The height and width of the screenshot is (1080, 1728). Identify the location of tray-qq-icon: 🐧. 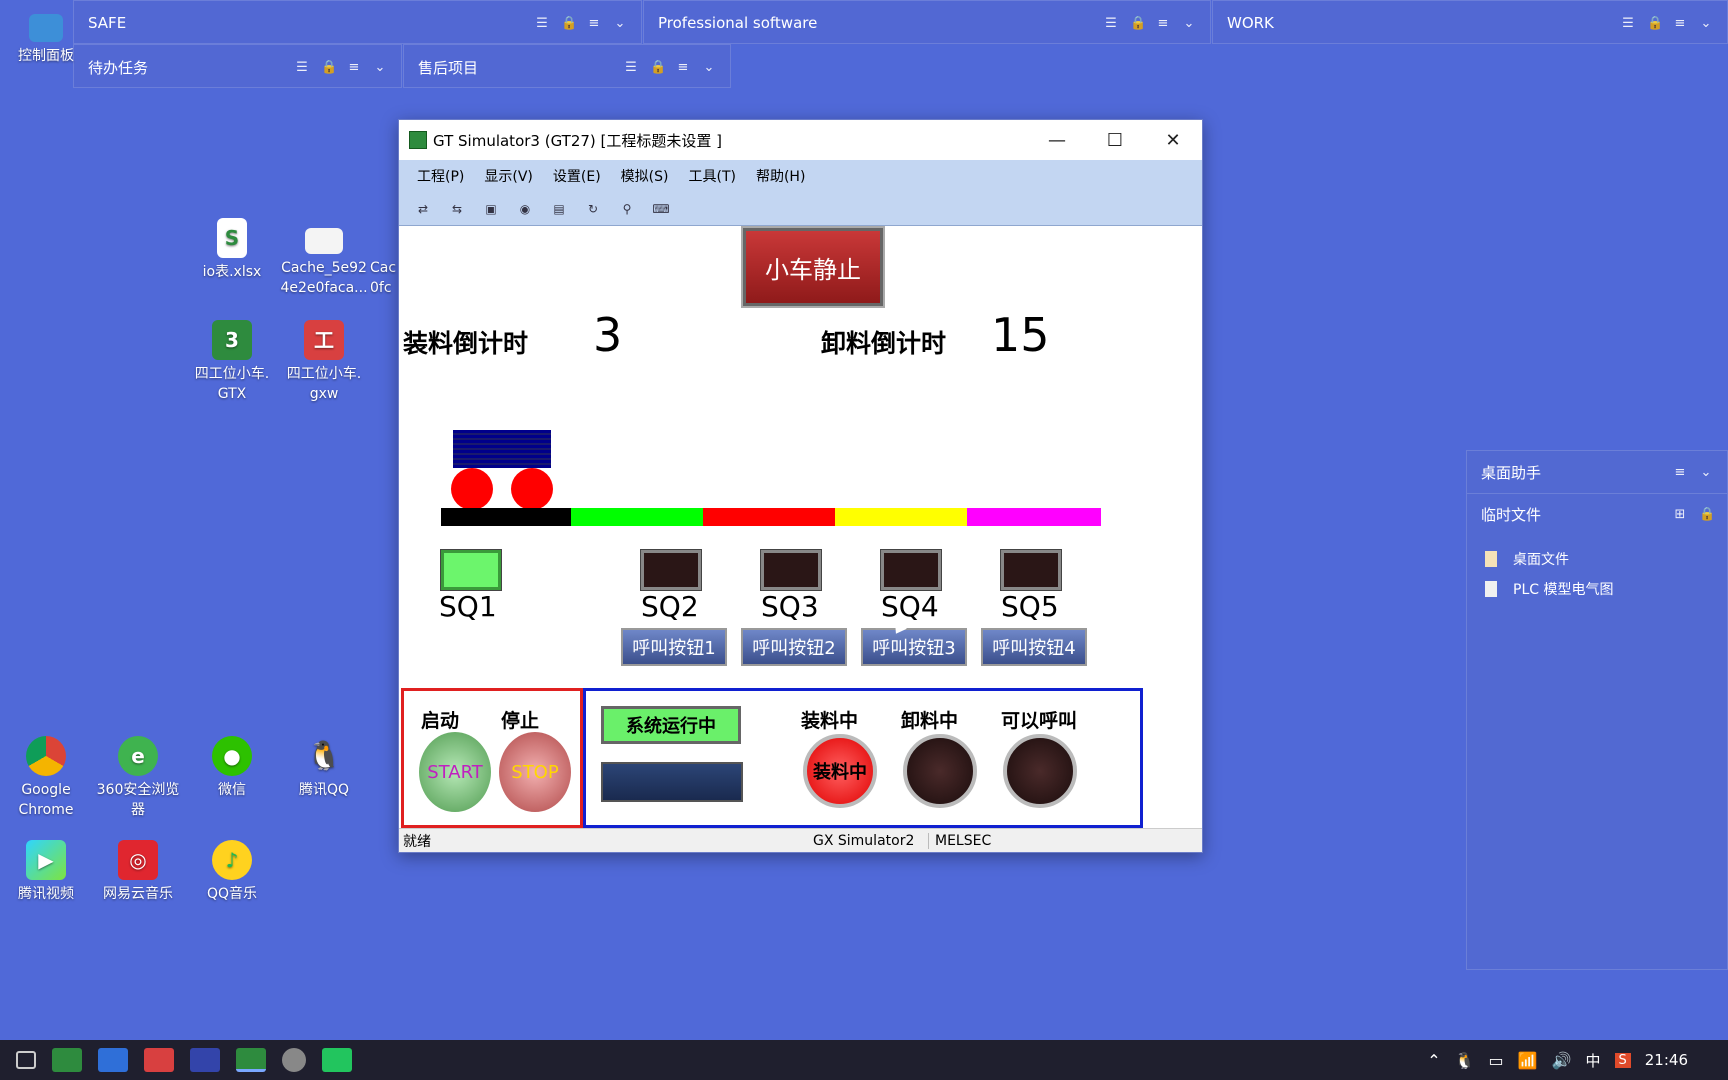
(1465, 1060).